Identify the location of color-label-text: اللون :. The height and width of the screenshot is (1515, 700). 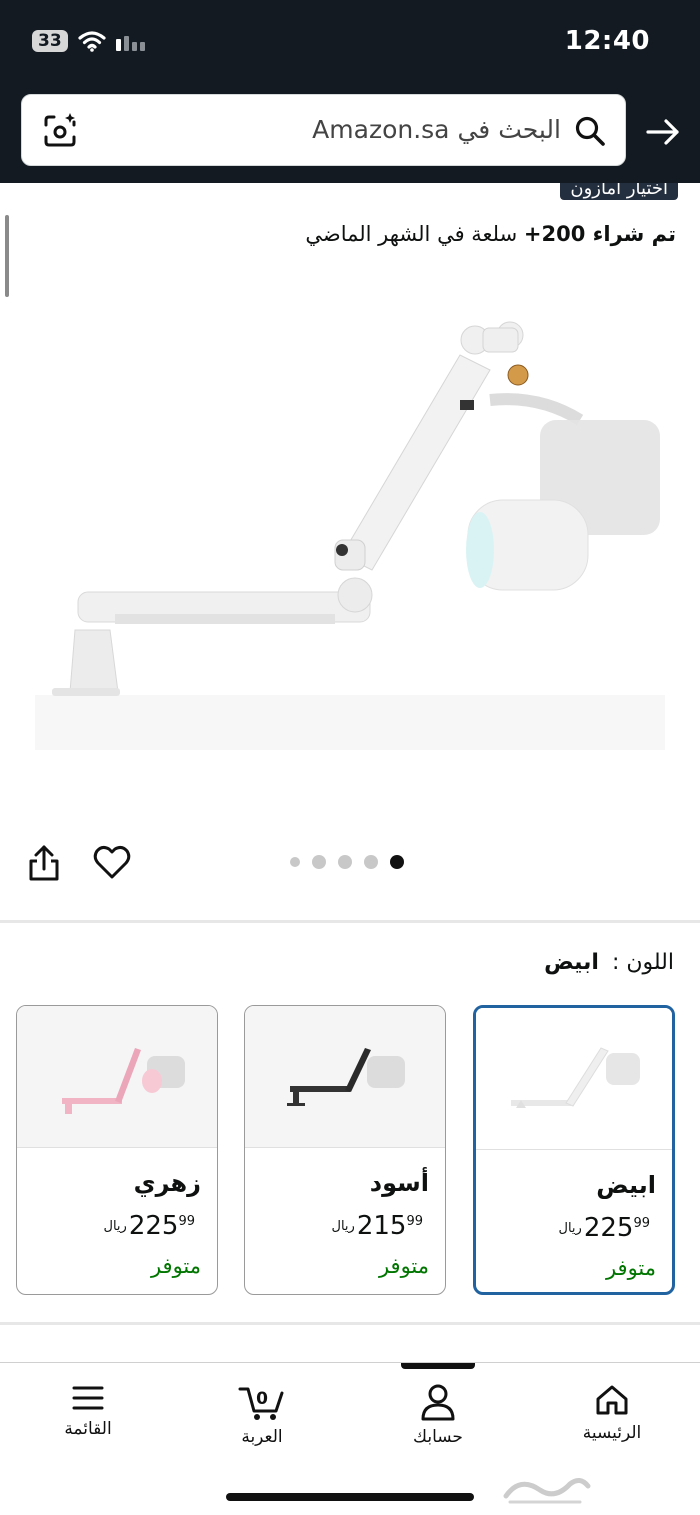
(642, 962).